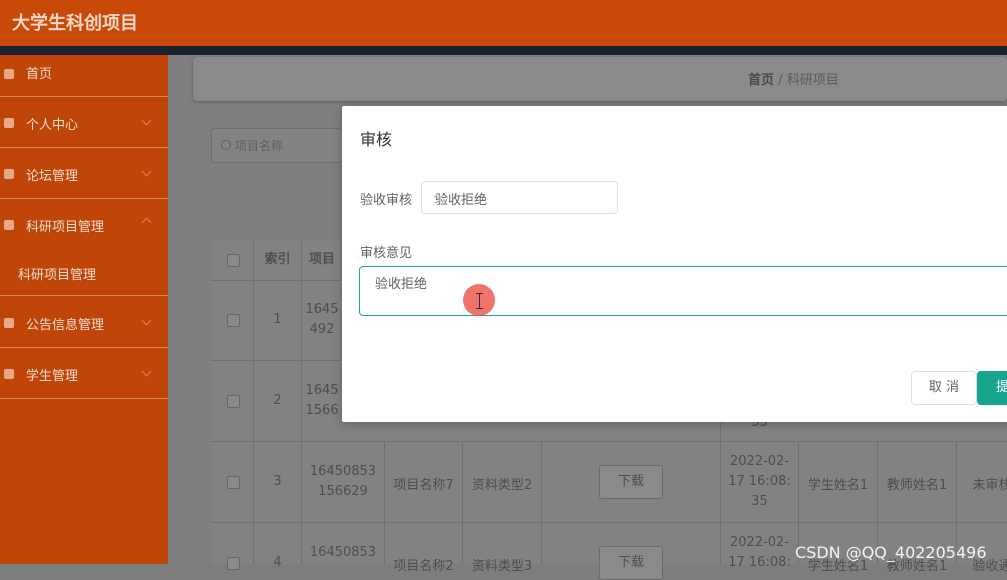  I want to click on row-id: 1566, so click(322, 410).